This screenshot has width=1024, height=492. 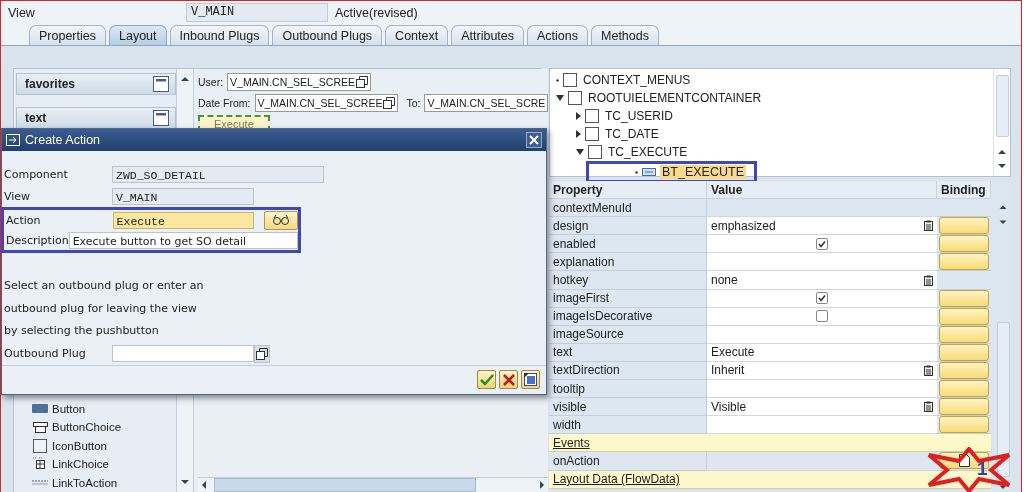 I want to click on window-icon, so click(x=530, y=380).